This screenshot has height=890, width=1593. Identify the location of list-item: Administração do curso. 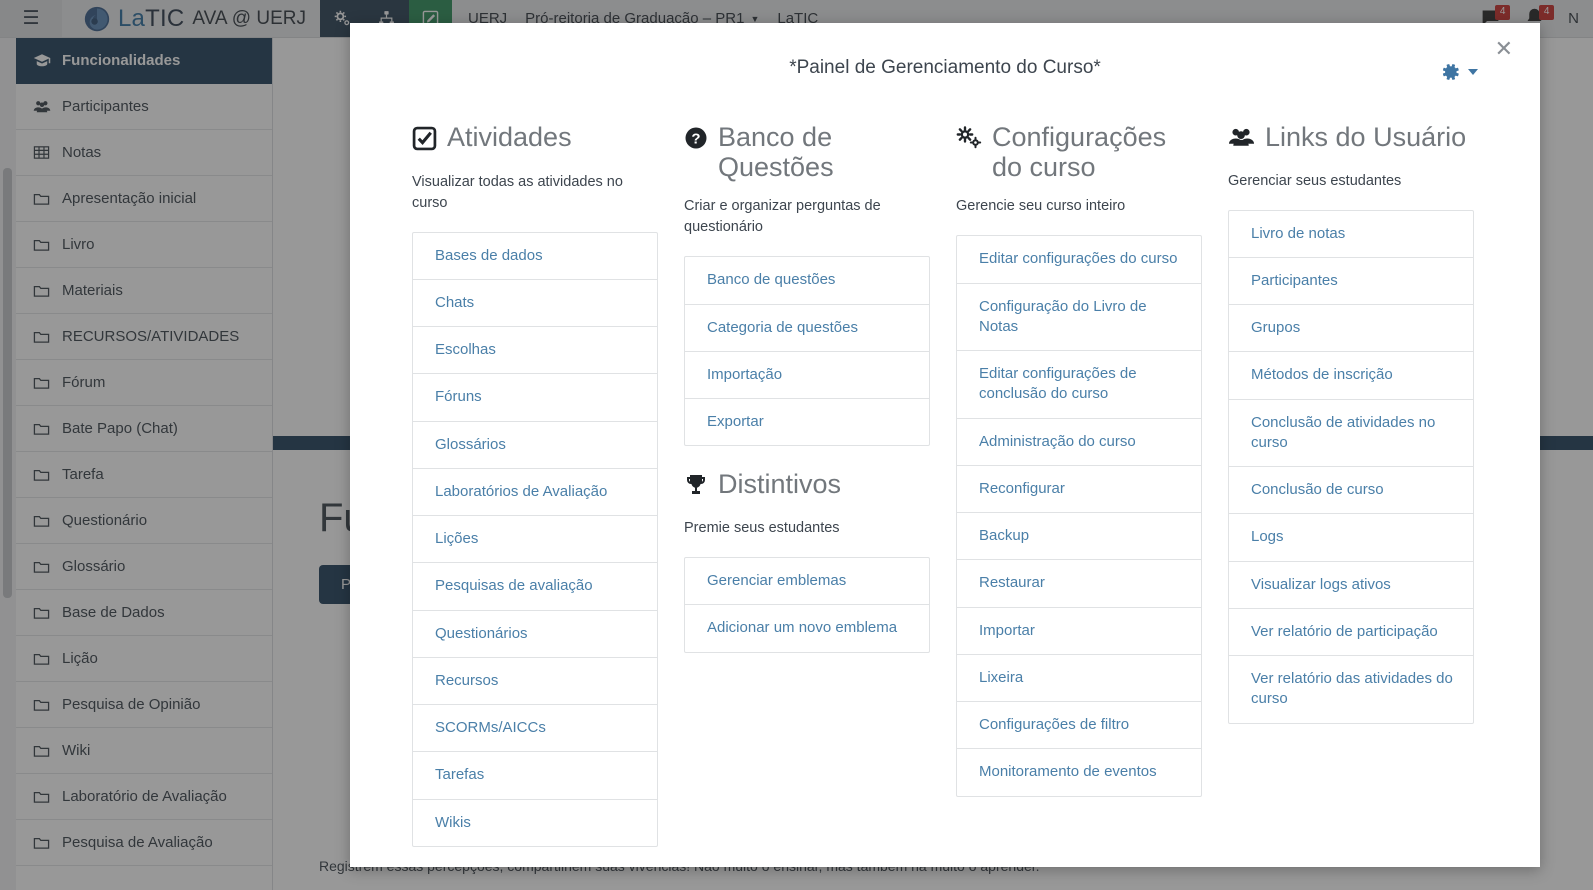
(1079, 442).